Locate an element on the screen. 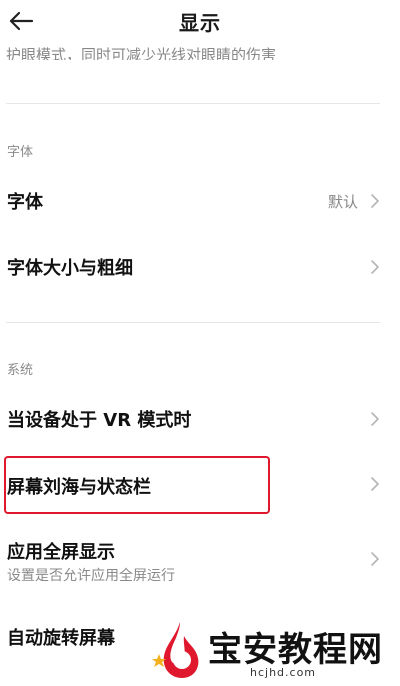 The height and width of the screenshot is (686, 400). row-label: 自动旋转屏幕 is located at coordinates (61, 638).